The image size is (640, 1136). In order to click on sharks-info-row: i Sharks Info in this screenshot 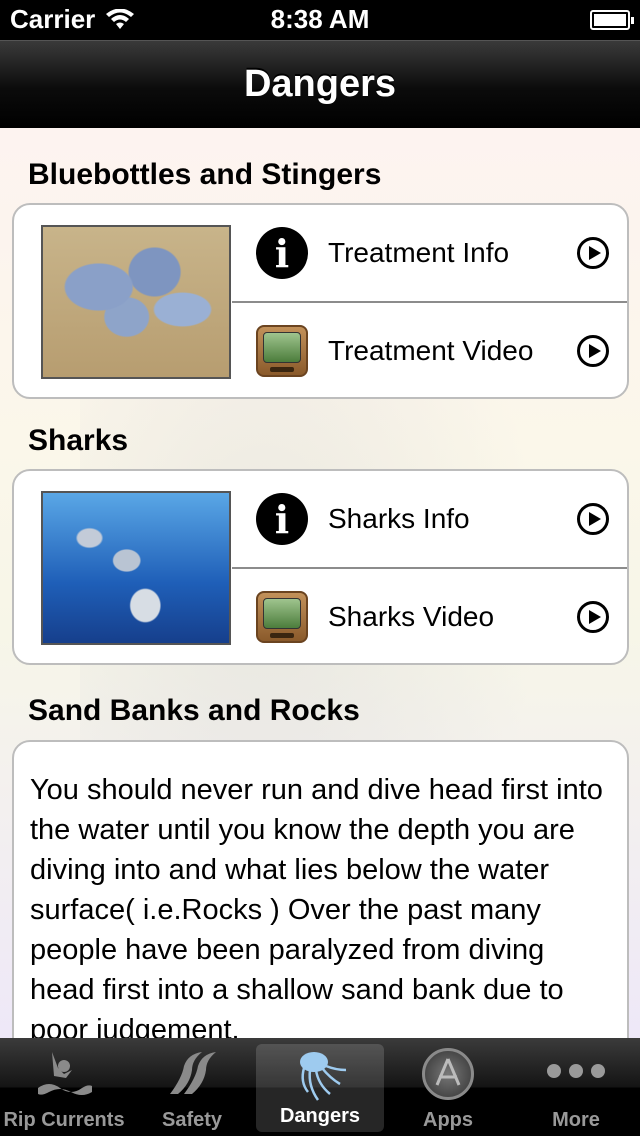, I will do `click(429, 519)`.